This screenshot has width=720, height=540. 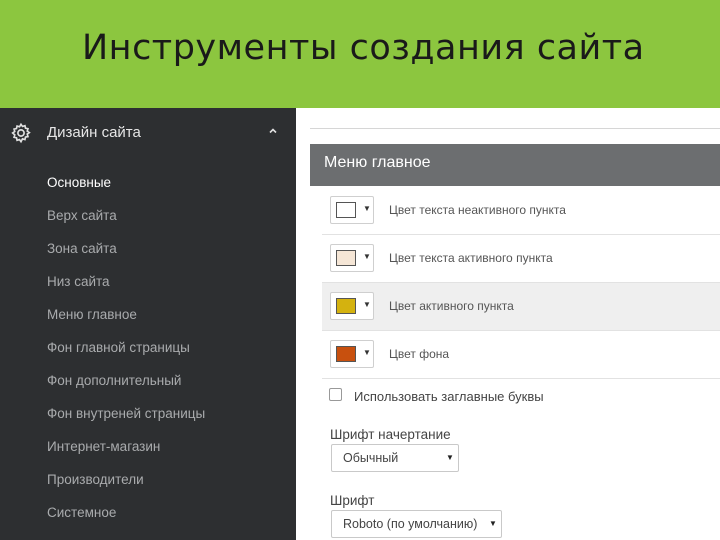 I want to click on slide-title: Инструменты создания сайта, so click(x=363, y=48).